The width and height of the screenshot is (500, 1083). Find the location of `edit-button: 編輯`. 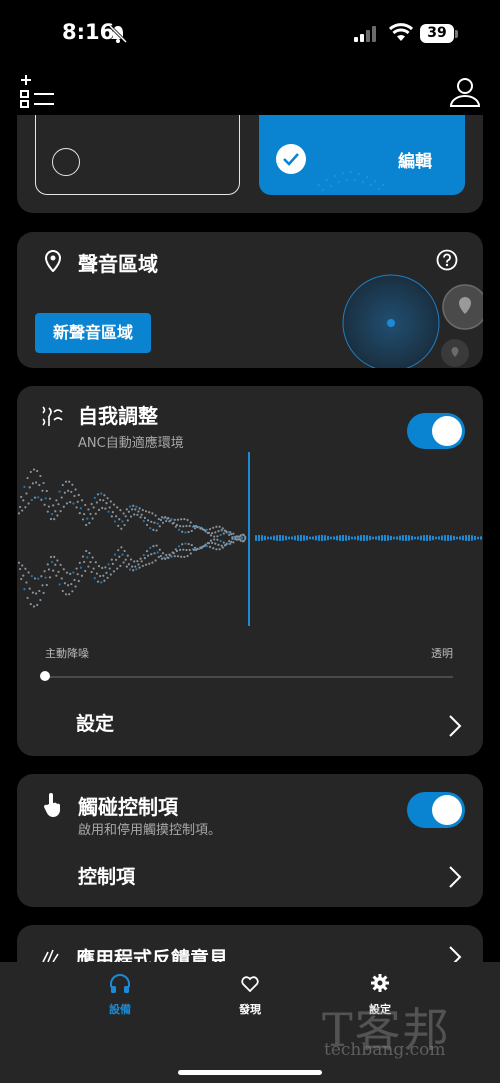

edit-button: 編輯 is located at coordinates (415, 159).